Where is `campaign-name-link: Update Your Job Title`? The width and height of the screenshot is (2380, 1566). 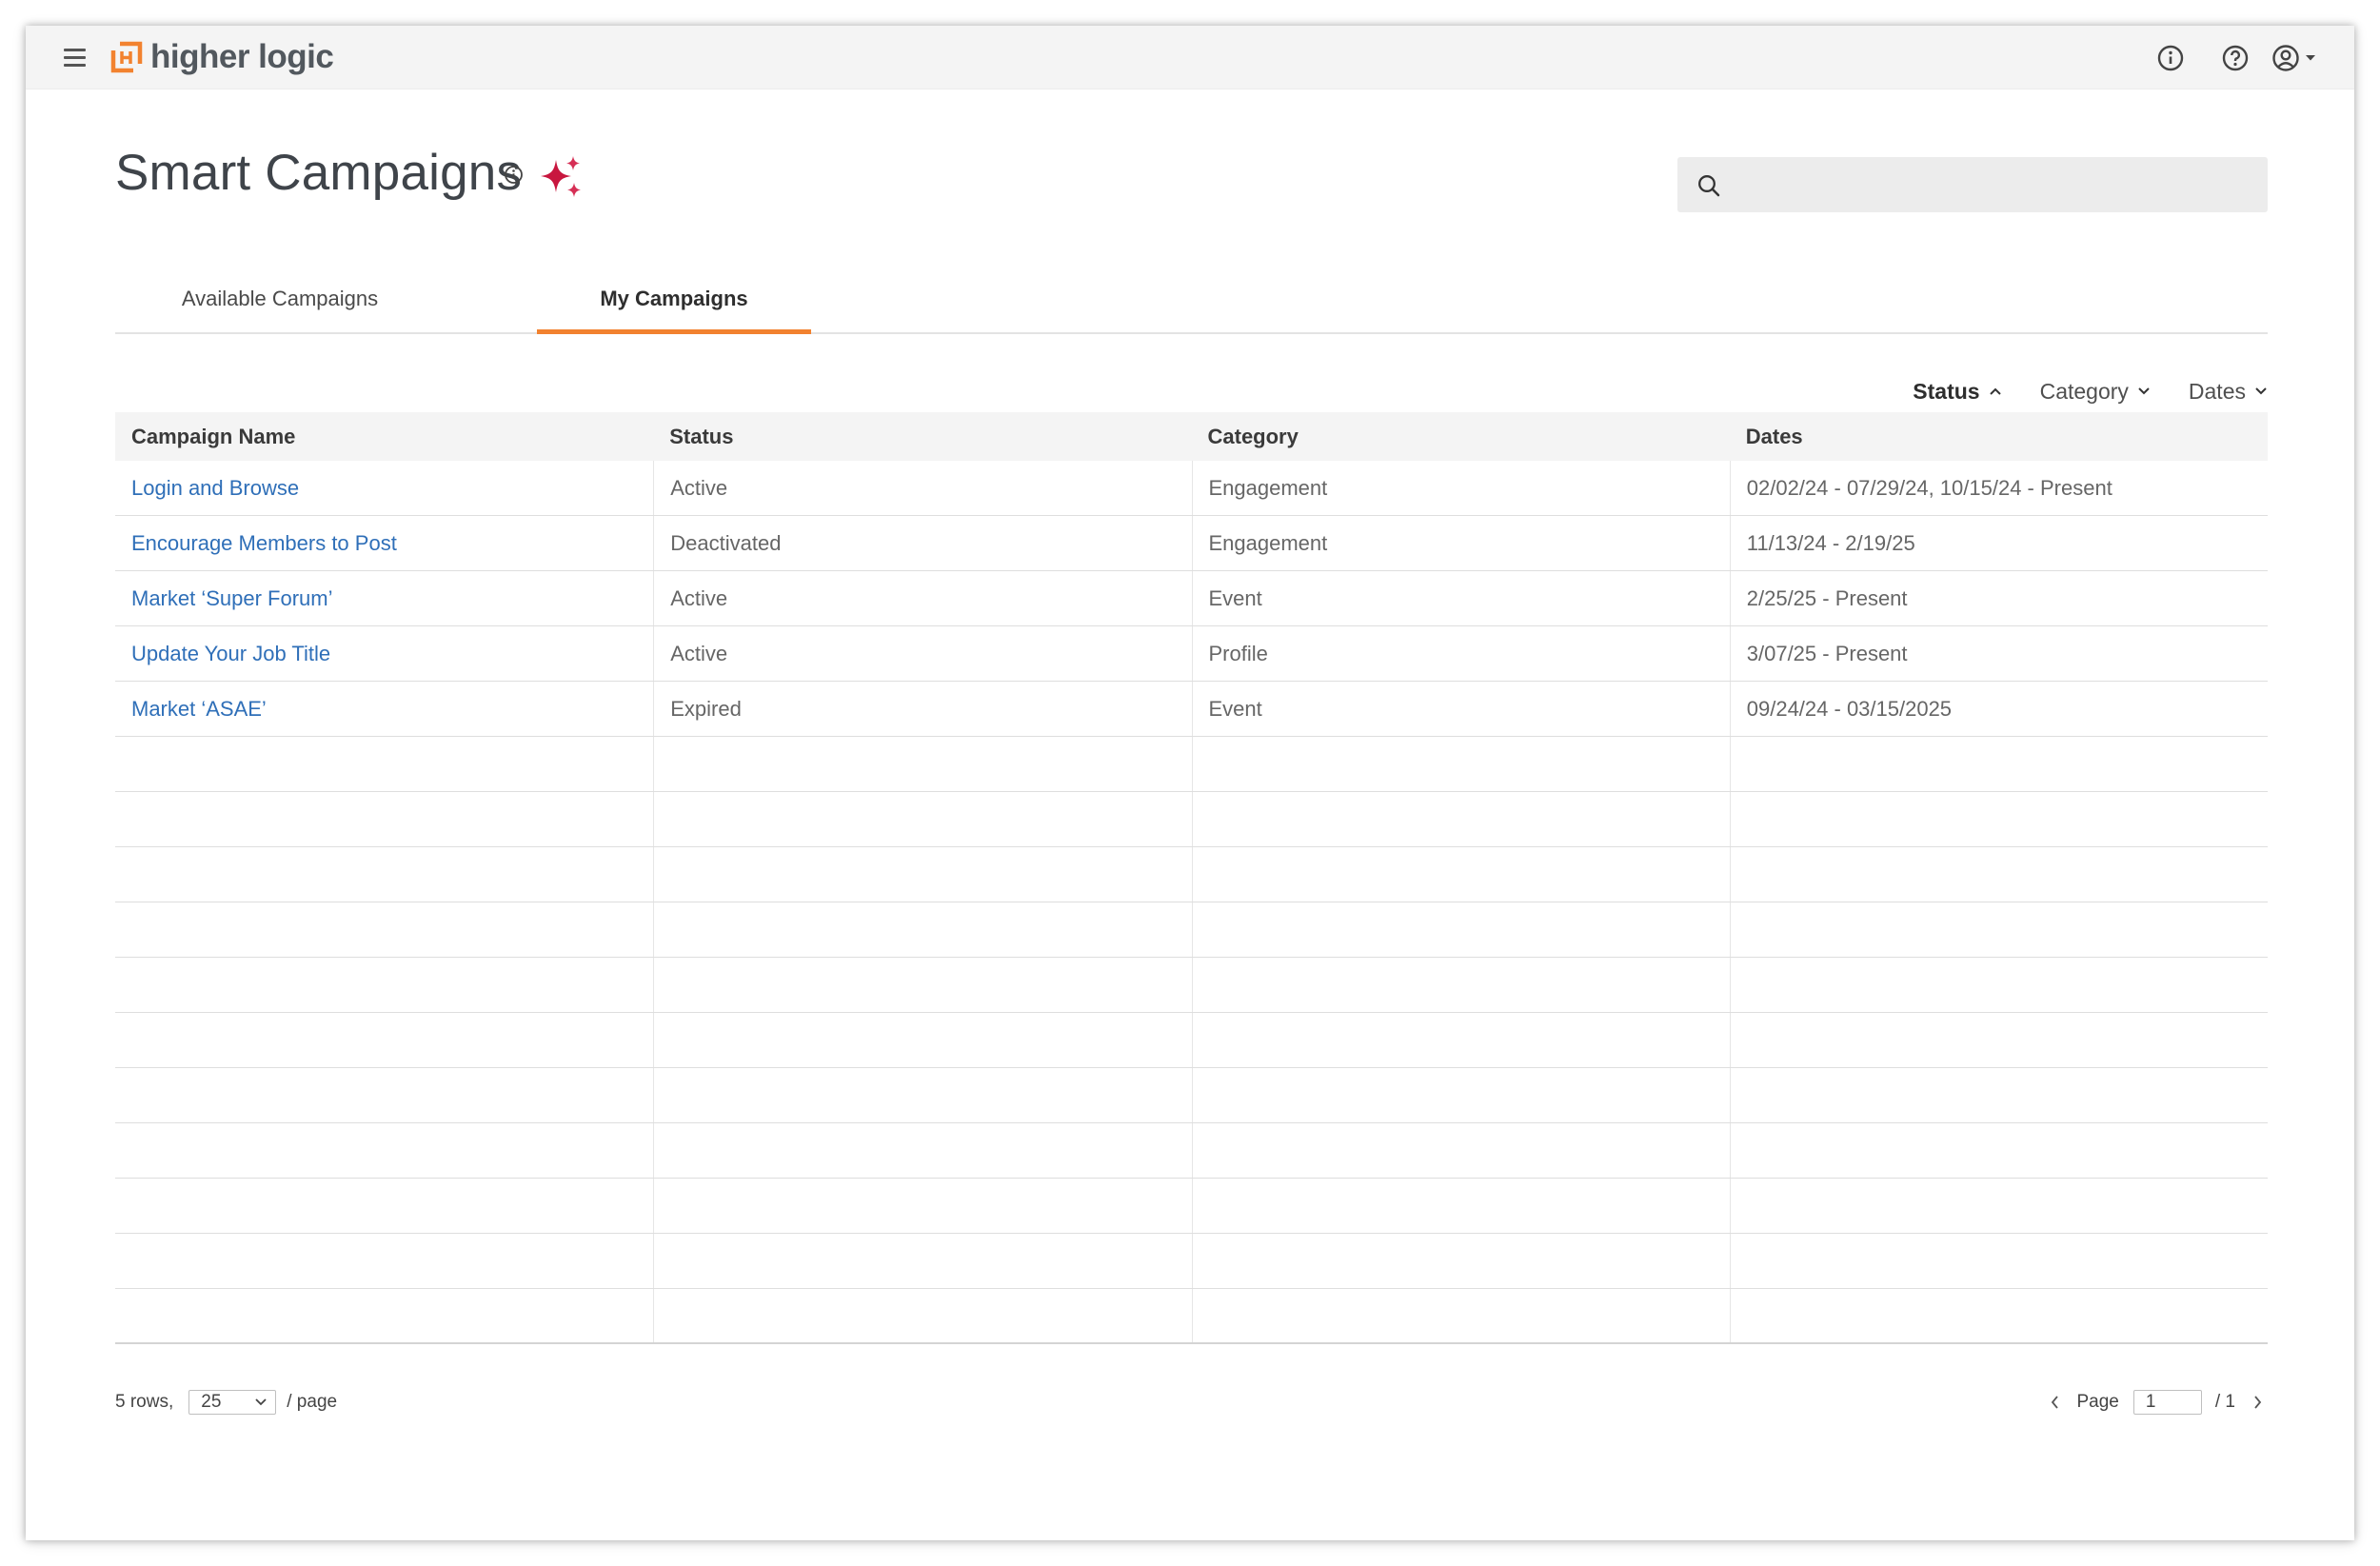
campaign-name-link: Update Your Job Title is located at coordinates (384, 653).